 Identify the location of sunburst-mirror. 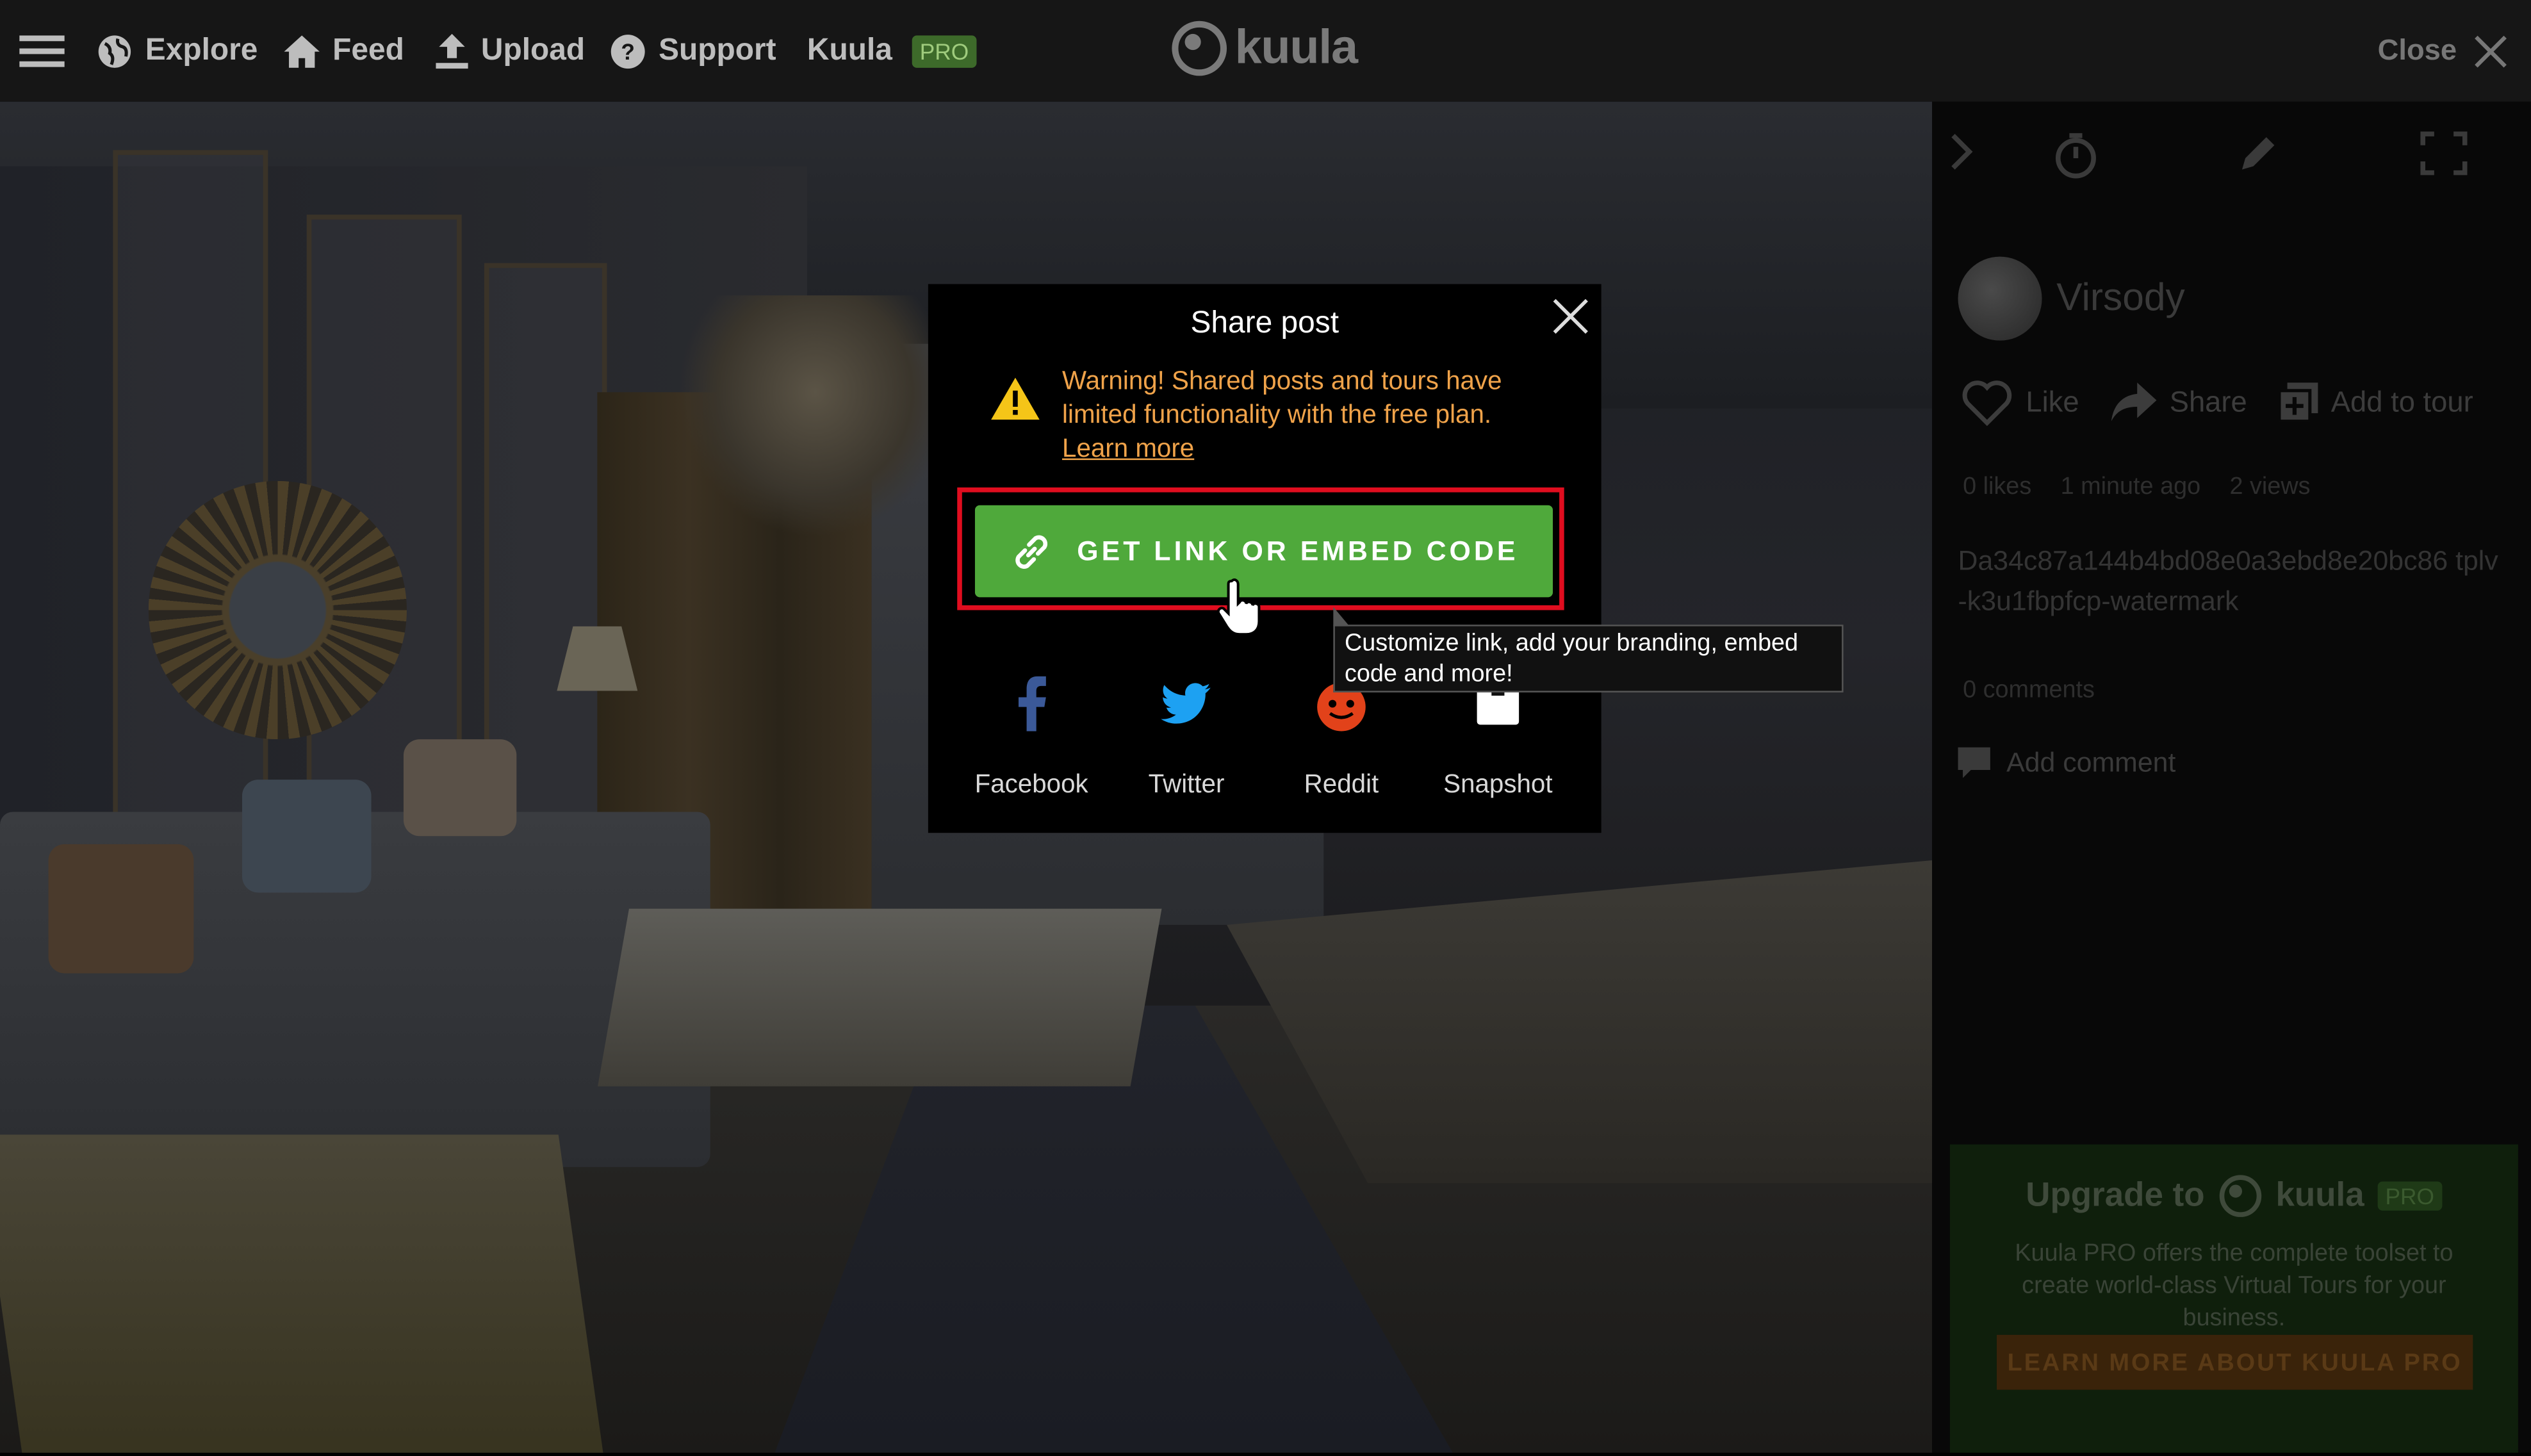
(277, 610).